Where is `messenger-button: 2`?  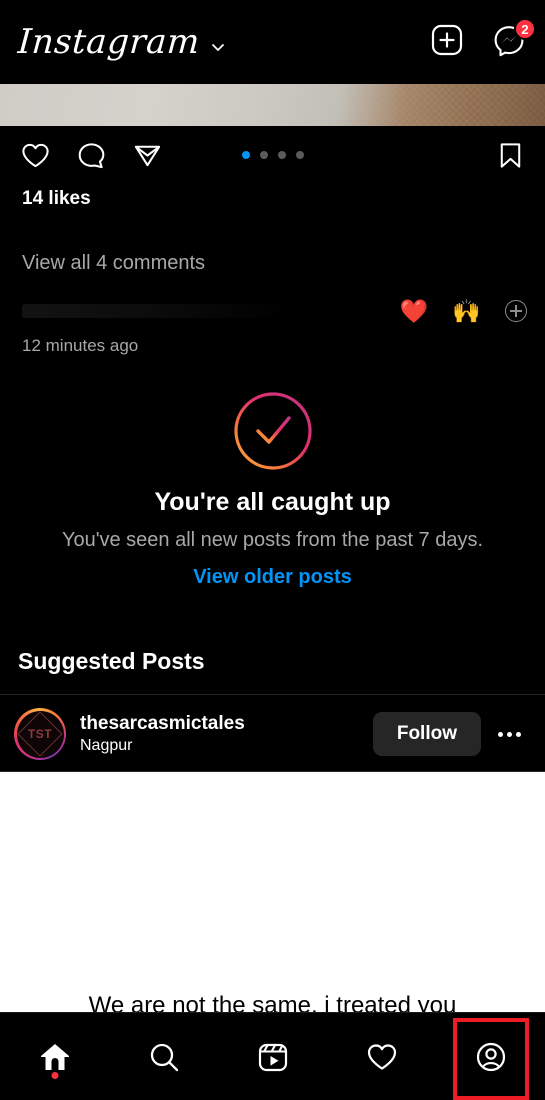
messenger-button: 2 is located at coordinates (513, 39).